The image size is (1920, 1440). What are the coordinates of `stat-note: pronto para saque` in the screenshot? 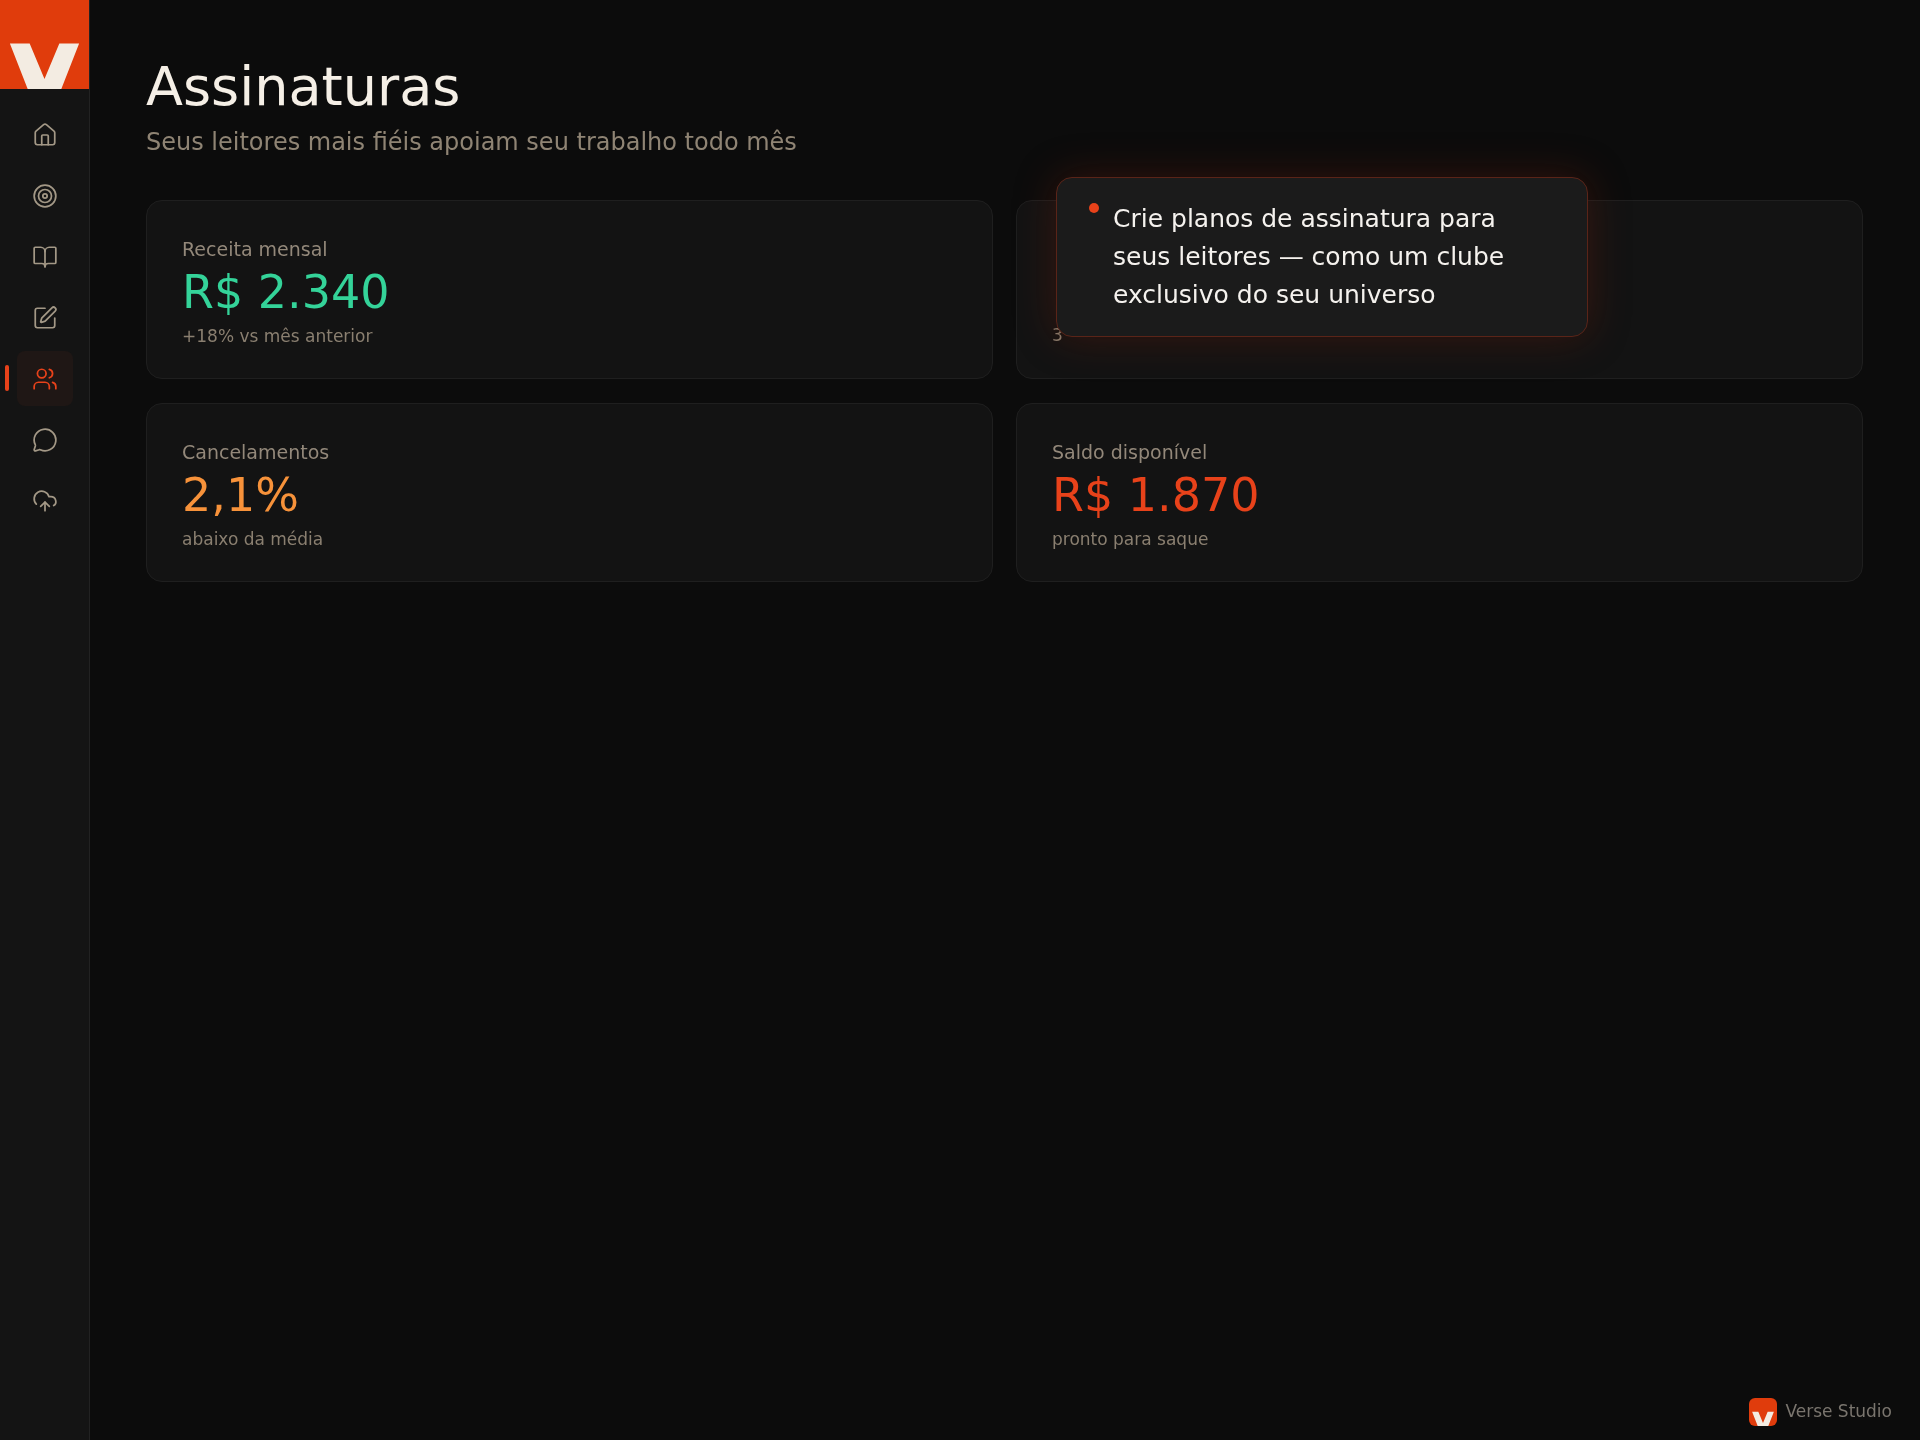 It's located at (1131, 539).